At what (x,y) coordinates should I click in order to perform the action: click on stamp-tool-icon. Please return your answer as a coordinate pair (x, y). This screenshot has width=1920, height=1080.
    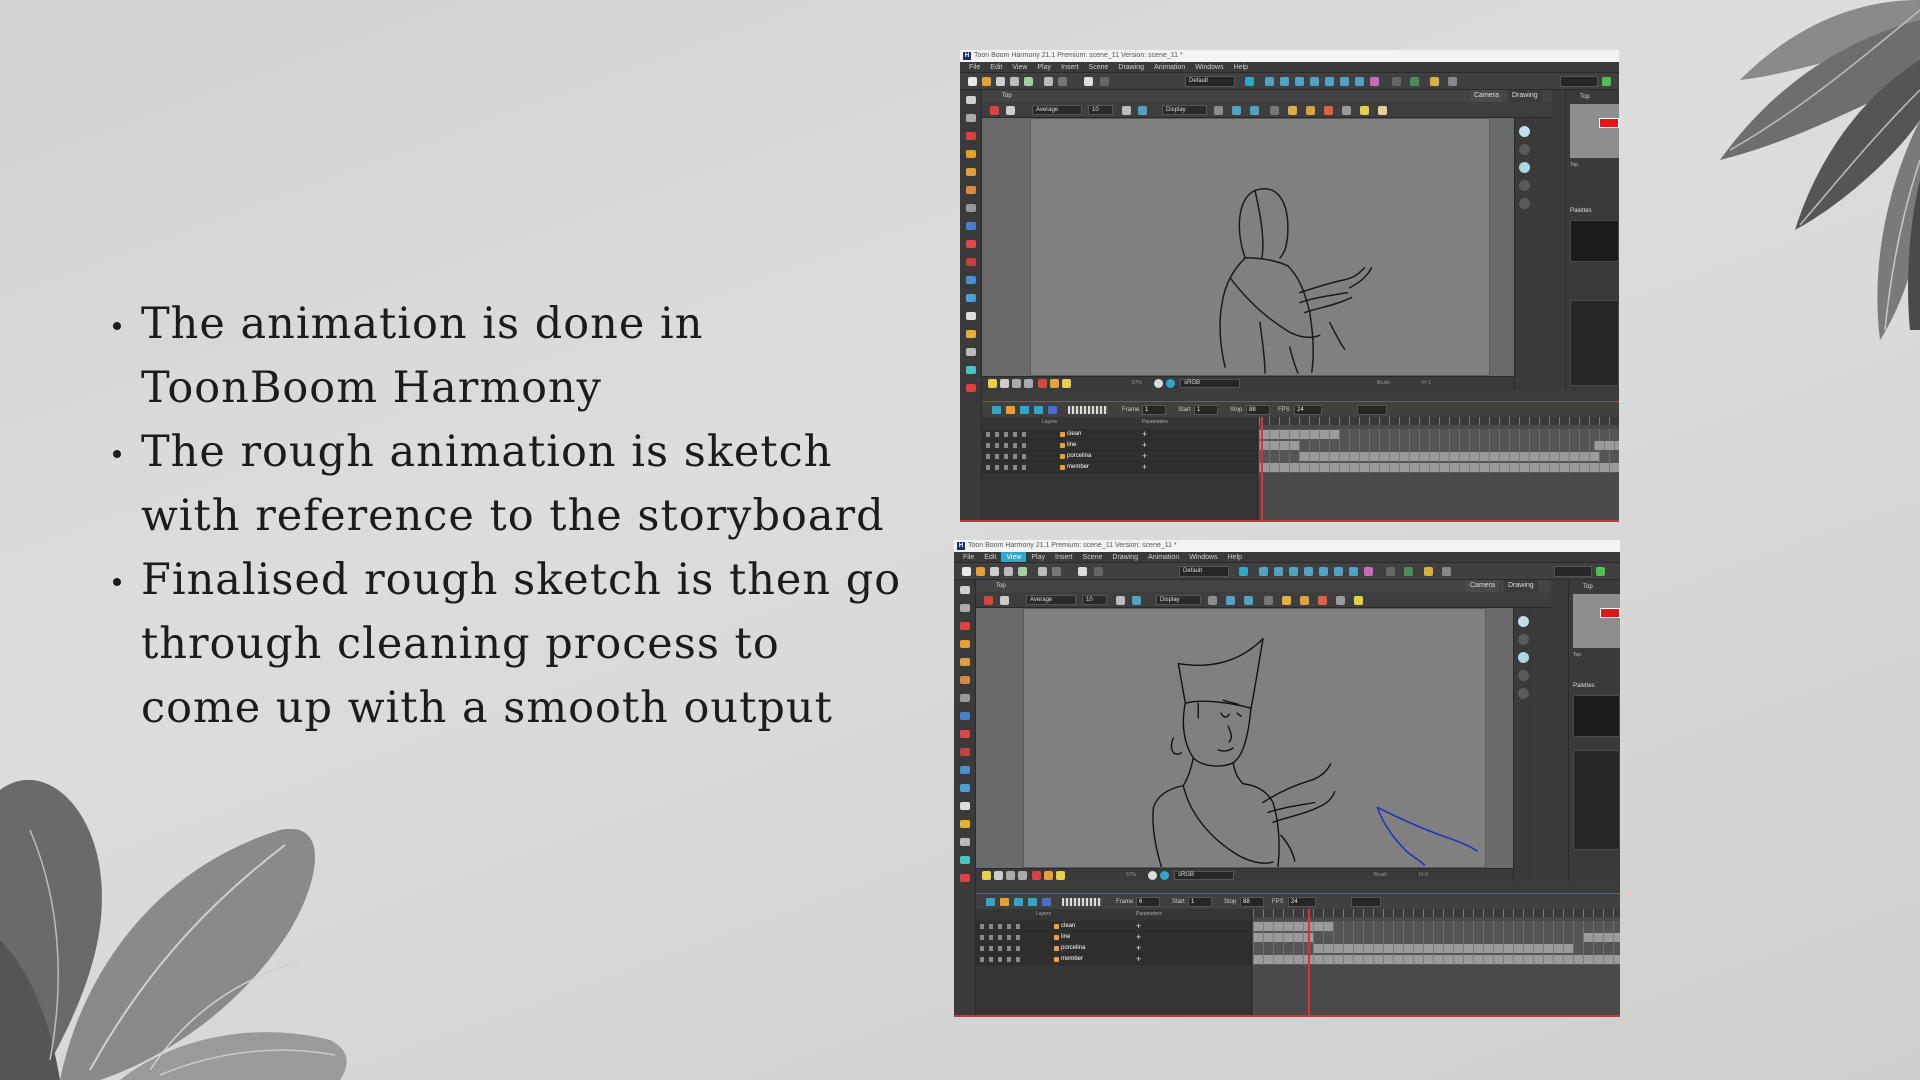
    Looking at the image, I should click on (971, 172).